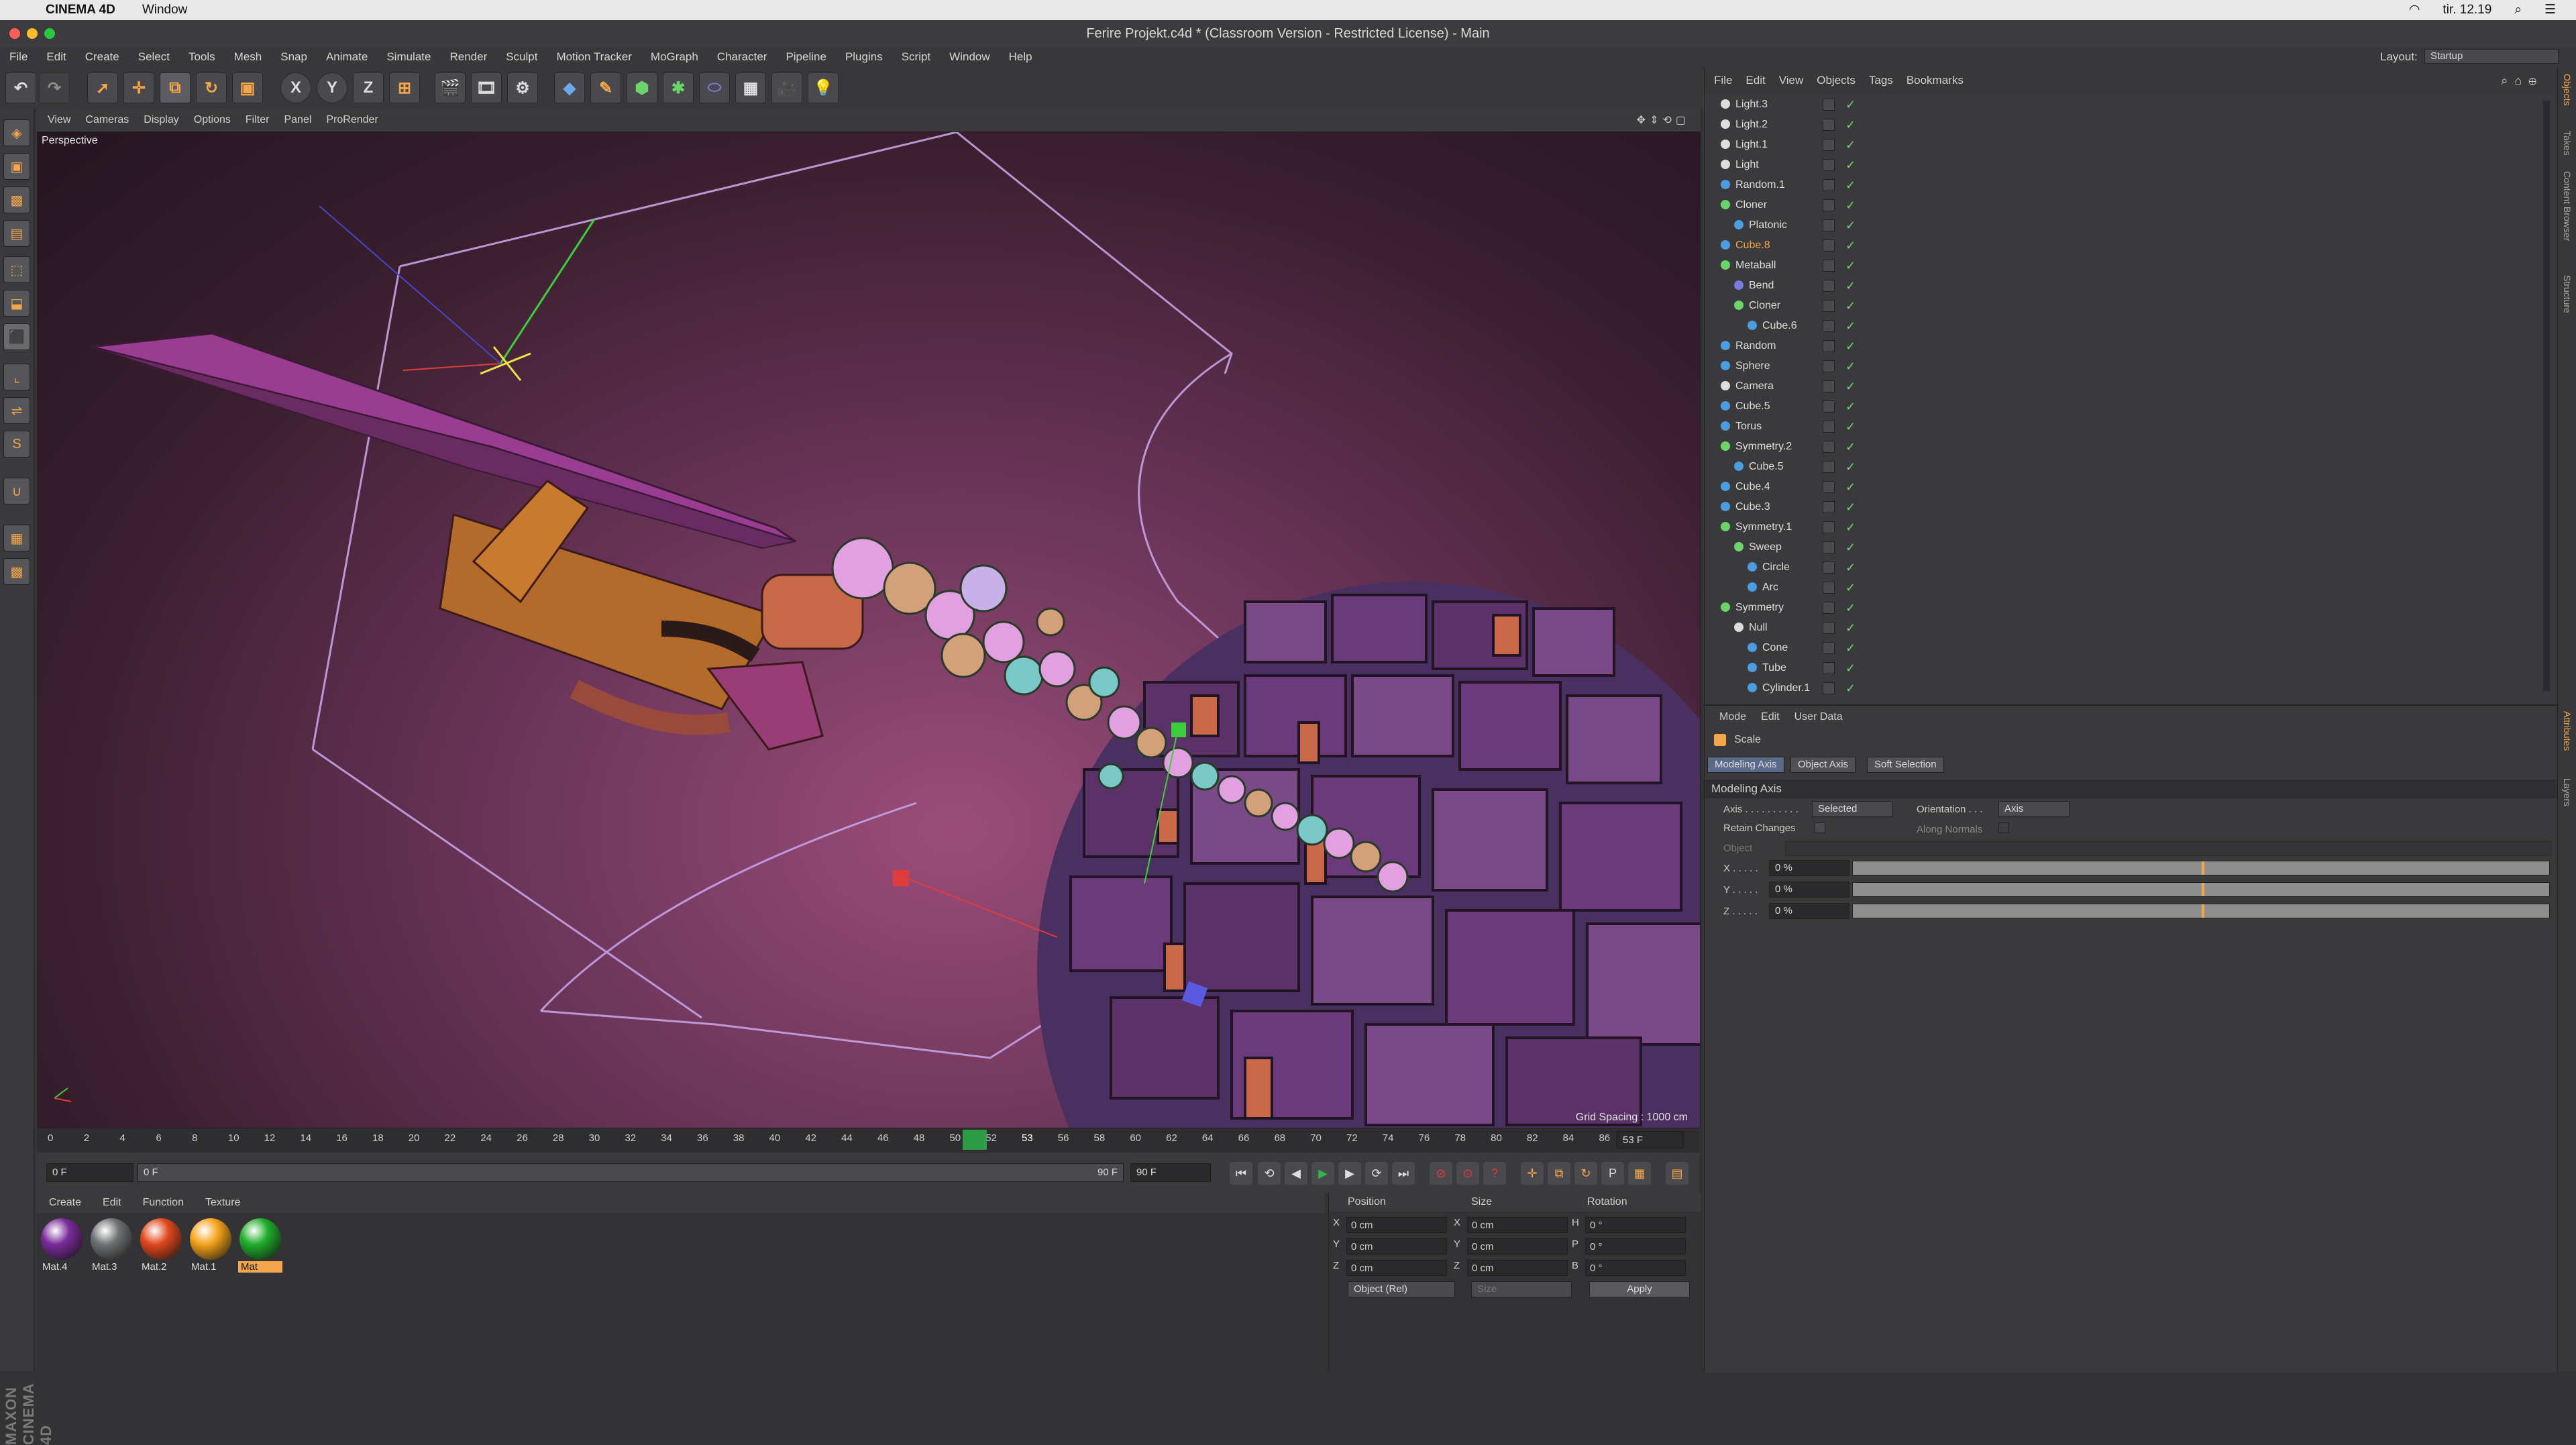 This screenshot has width=2576, height=1445. Describe the element at coordinates (1765, 547) in the screenshot. I see `object-name: Sweep` at that location.